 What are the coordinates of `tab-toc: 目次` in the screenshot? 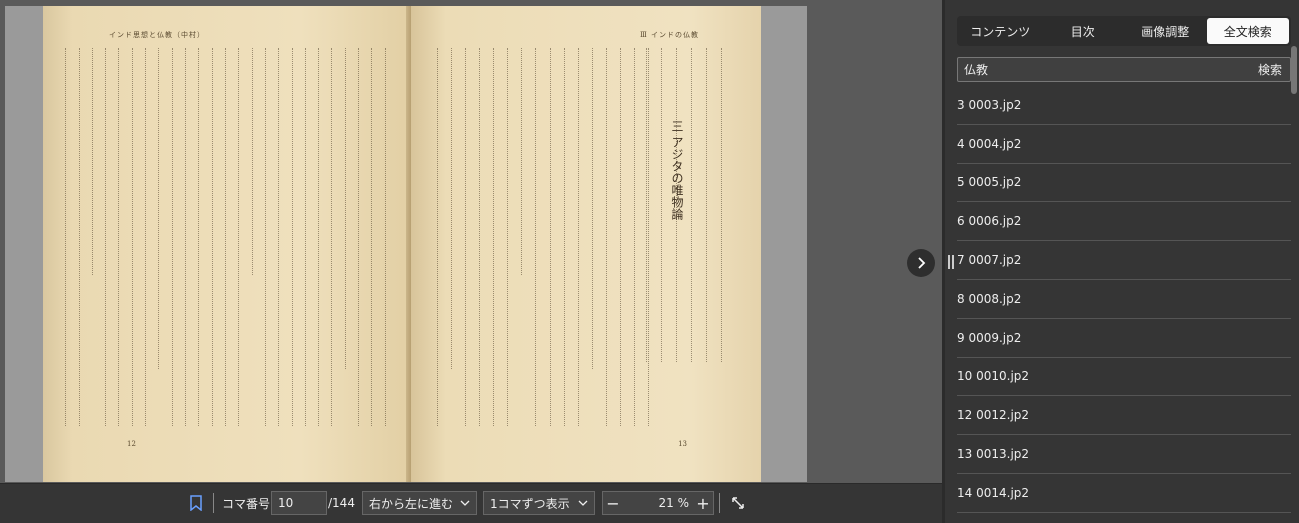 It's located at (1083, 31).